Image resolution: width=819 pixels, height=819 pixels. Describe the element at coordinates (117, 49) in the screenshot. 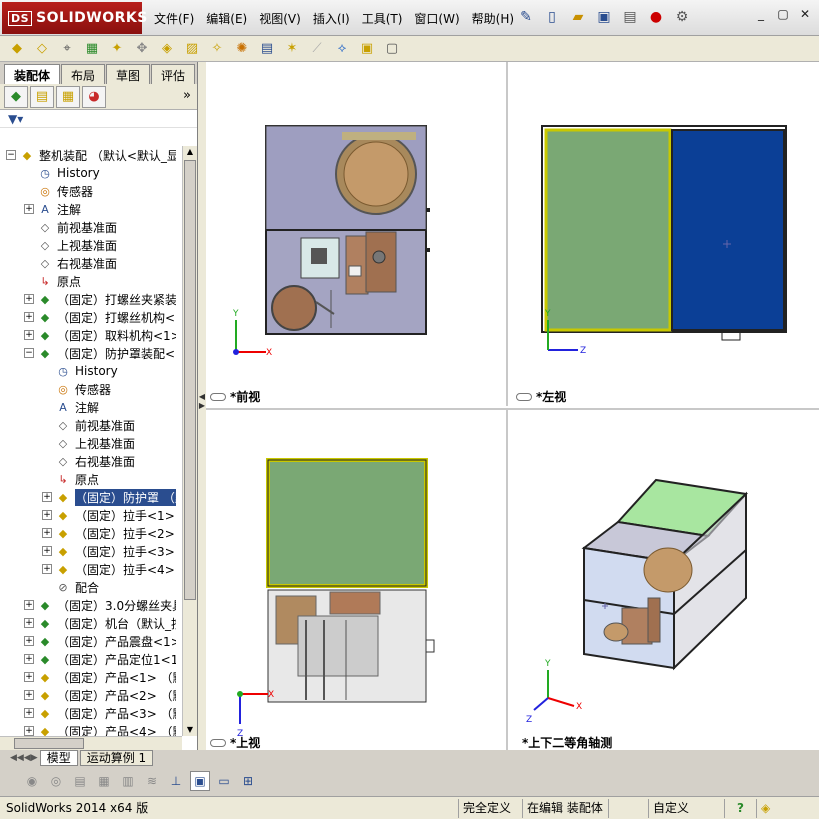

I see `smart-fasteners-icon: ✦` at that location.